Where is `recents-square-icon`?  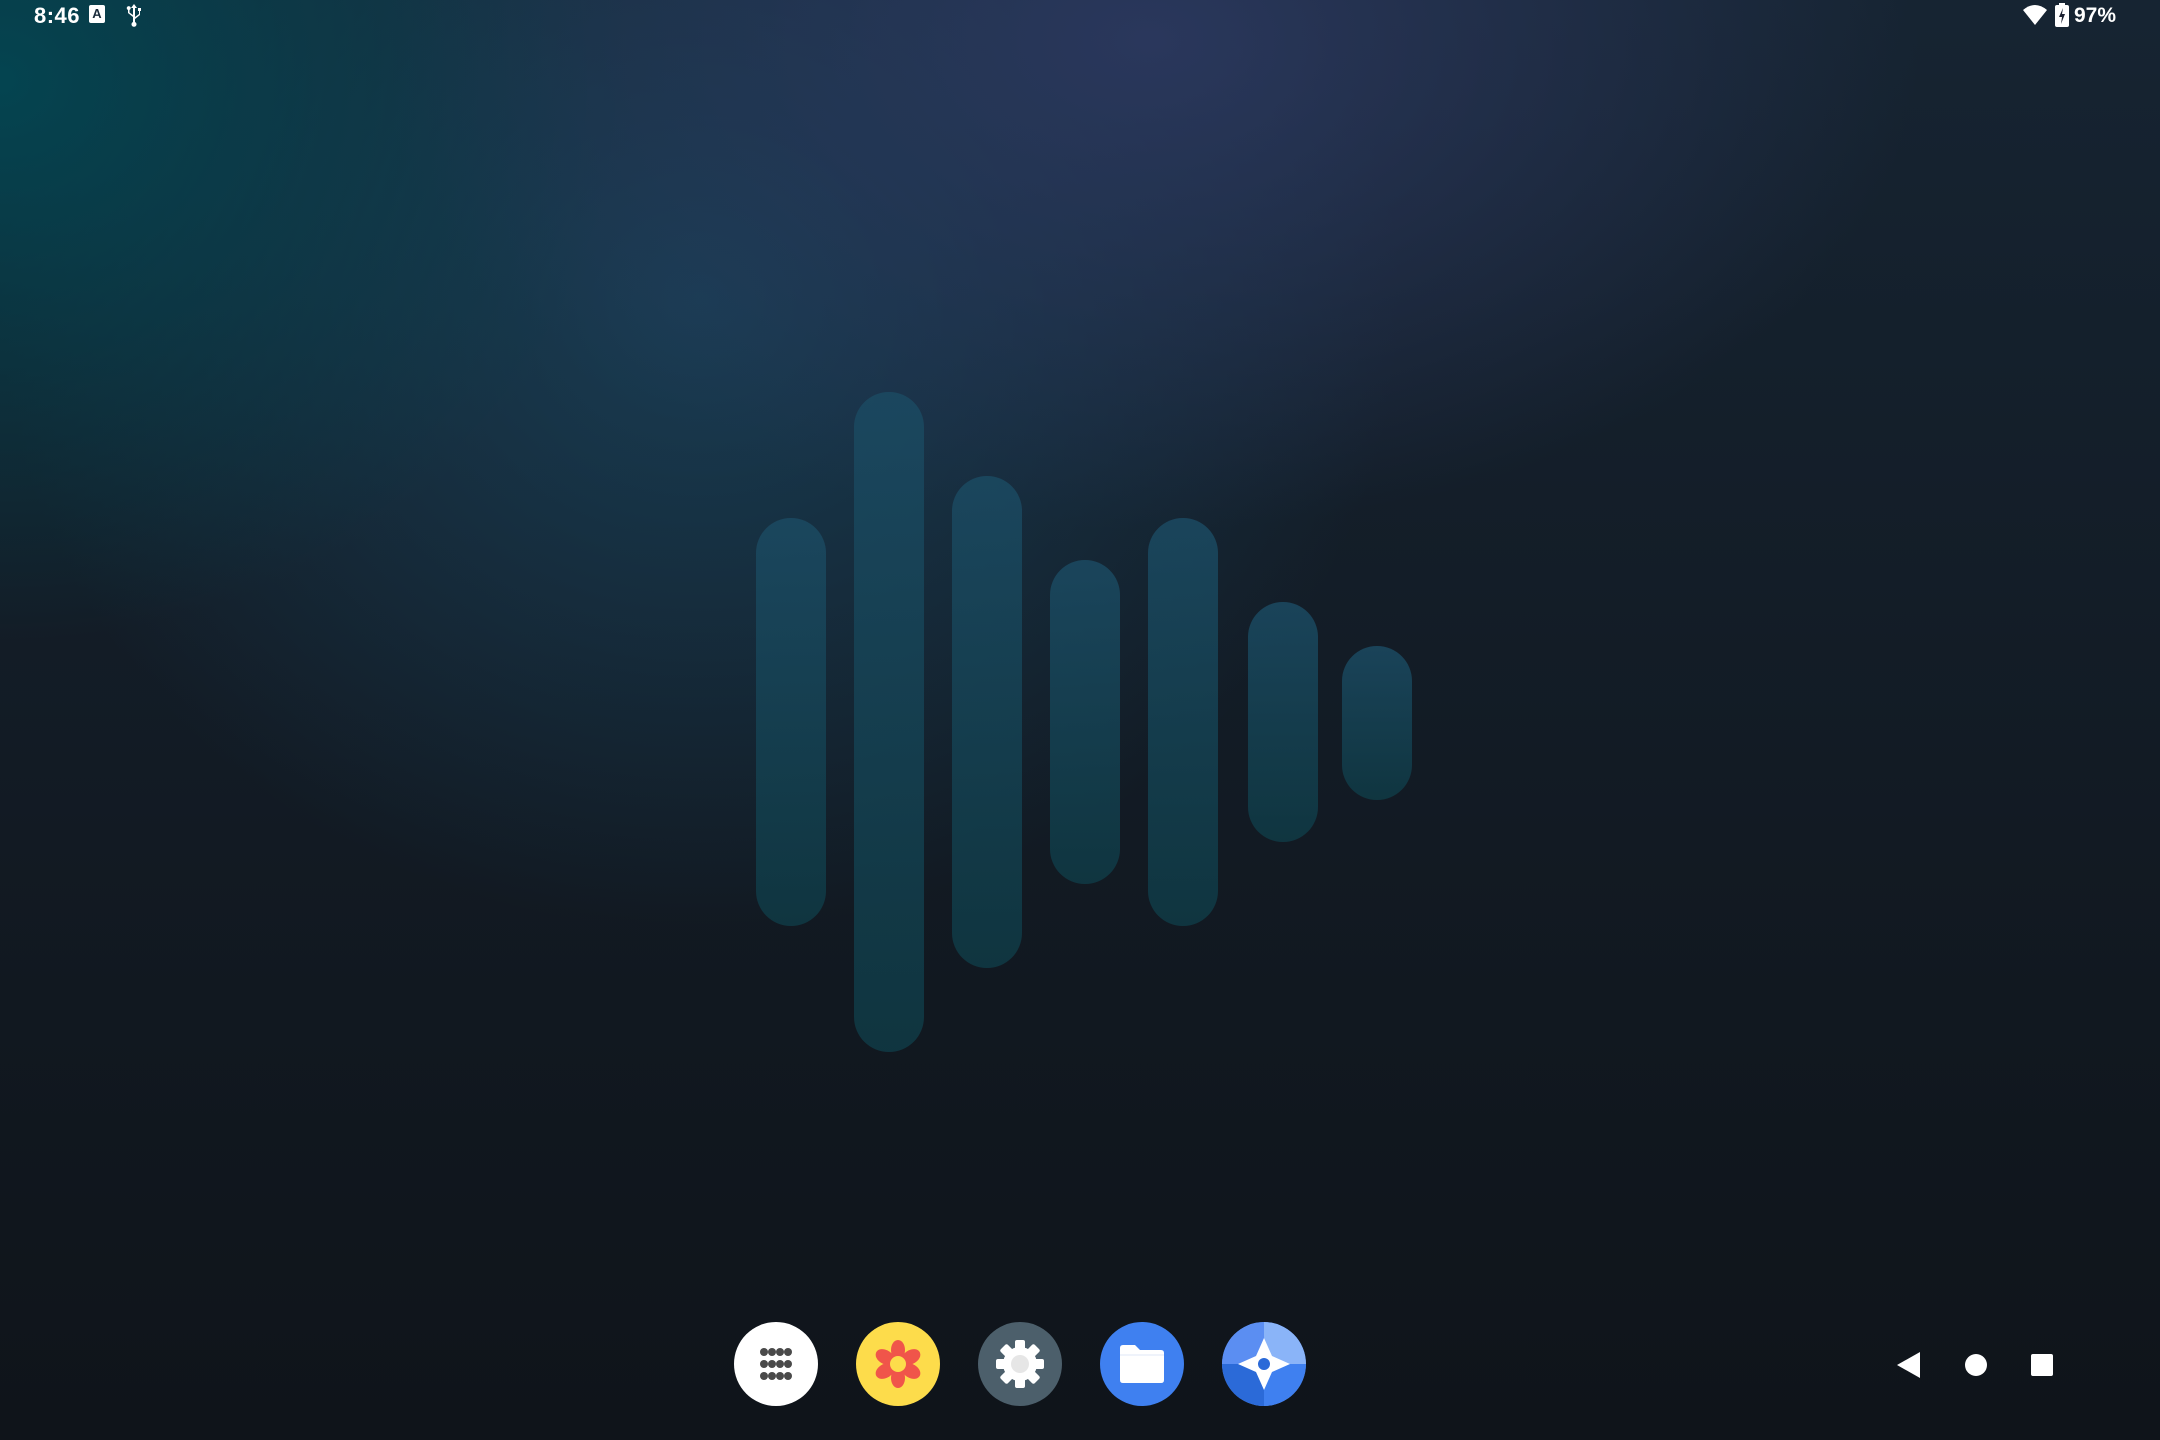
recents-square-icon is located at coordinates (2042, 1365).